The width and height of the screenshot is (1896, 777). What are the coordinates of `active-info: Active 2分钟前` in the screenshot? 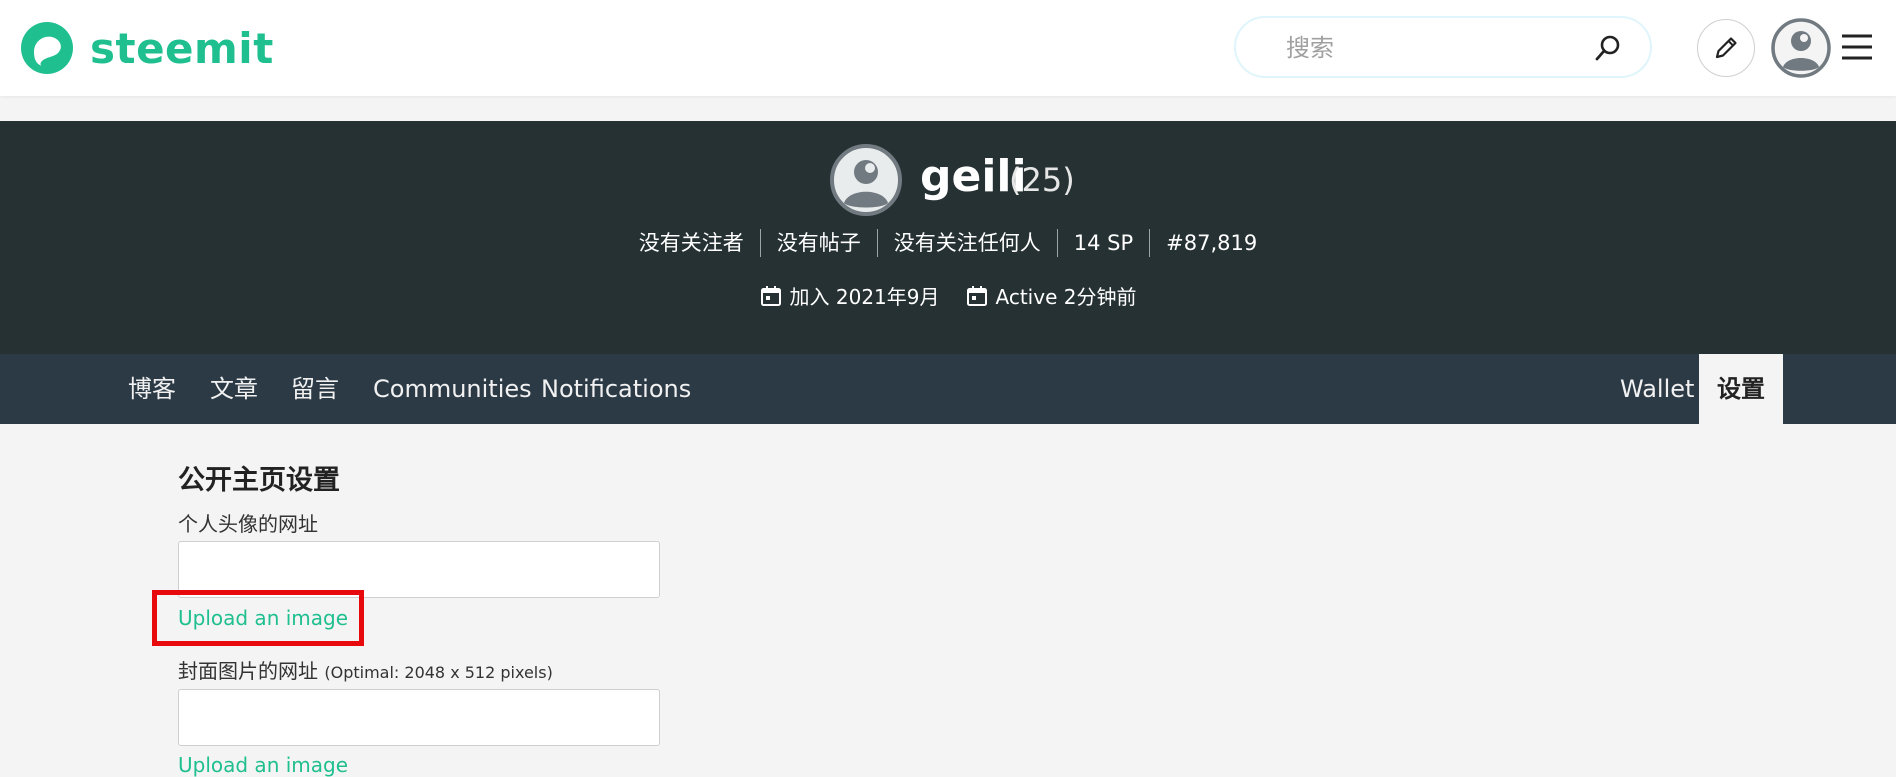 It's located at (1051, 295).